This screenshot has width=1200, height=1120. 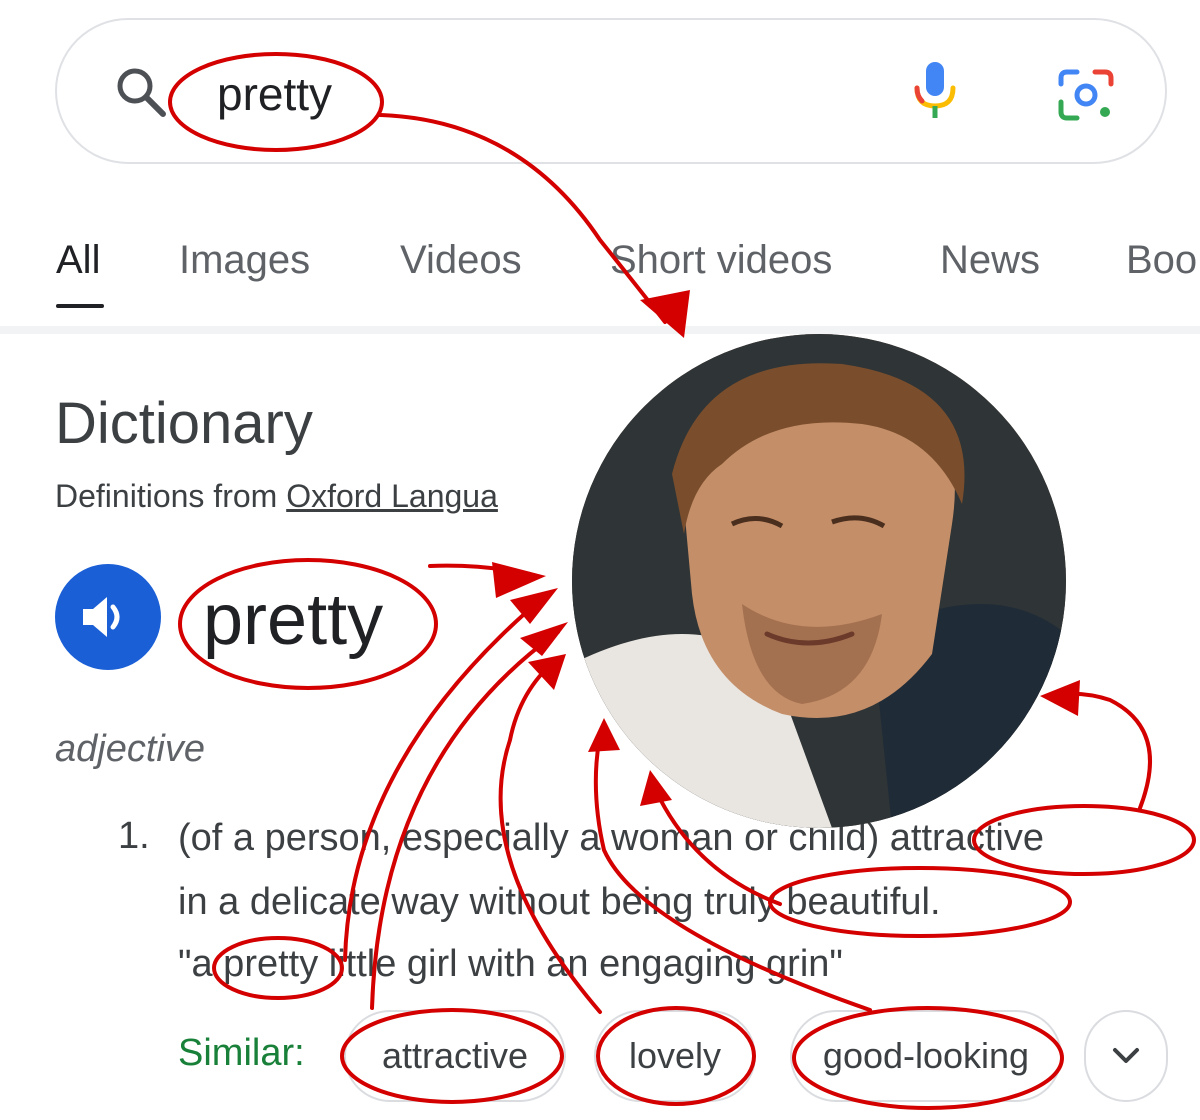 What do you see at coordinates (1161, 260) in the screenshot?
I see `tab-books: Boo` at bounding box center [1161, 260].